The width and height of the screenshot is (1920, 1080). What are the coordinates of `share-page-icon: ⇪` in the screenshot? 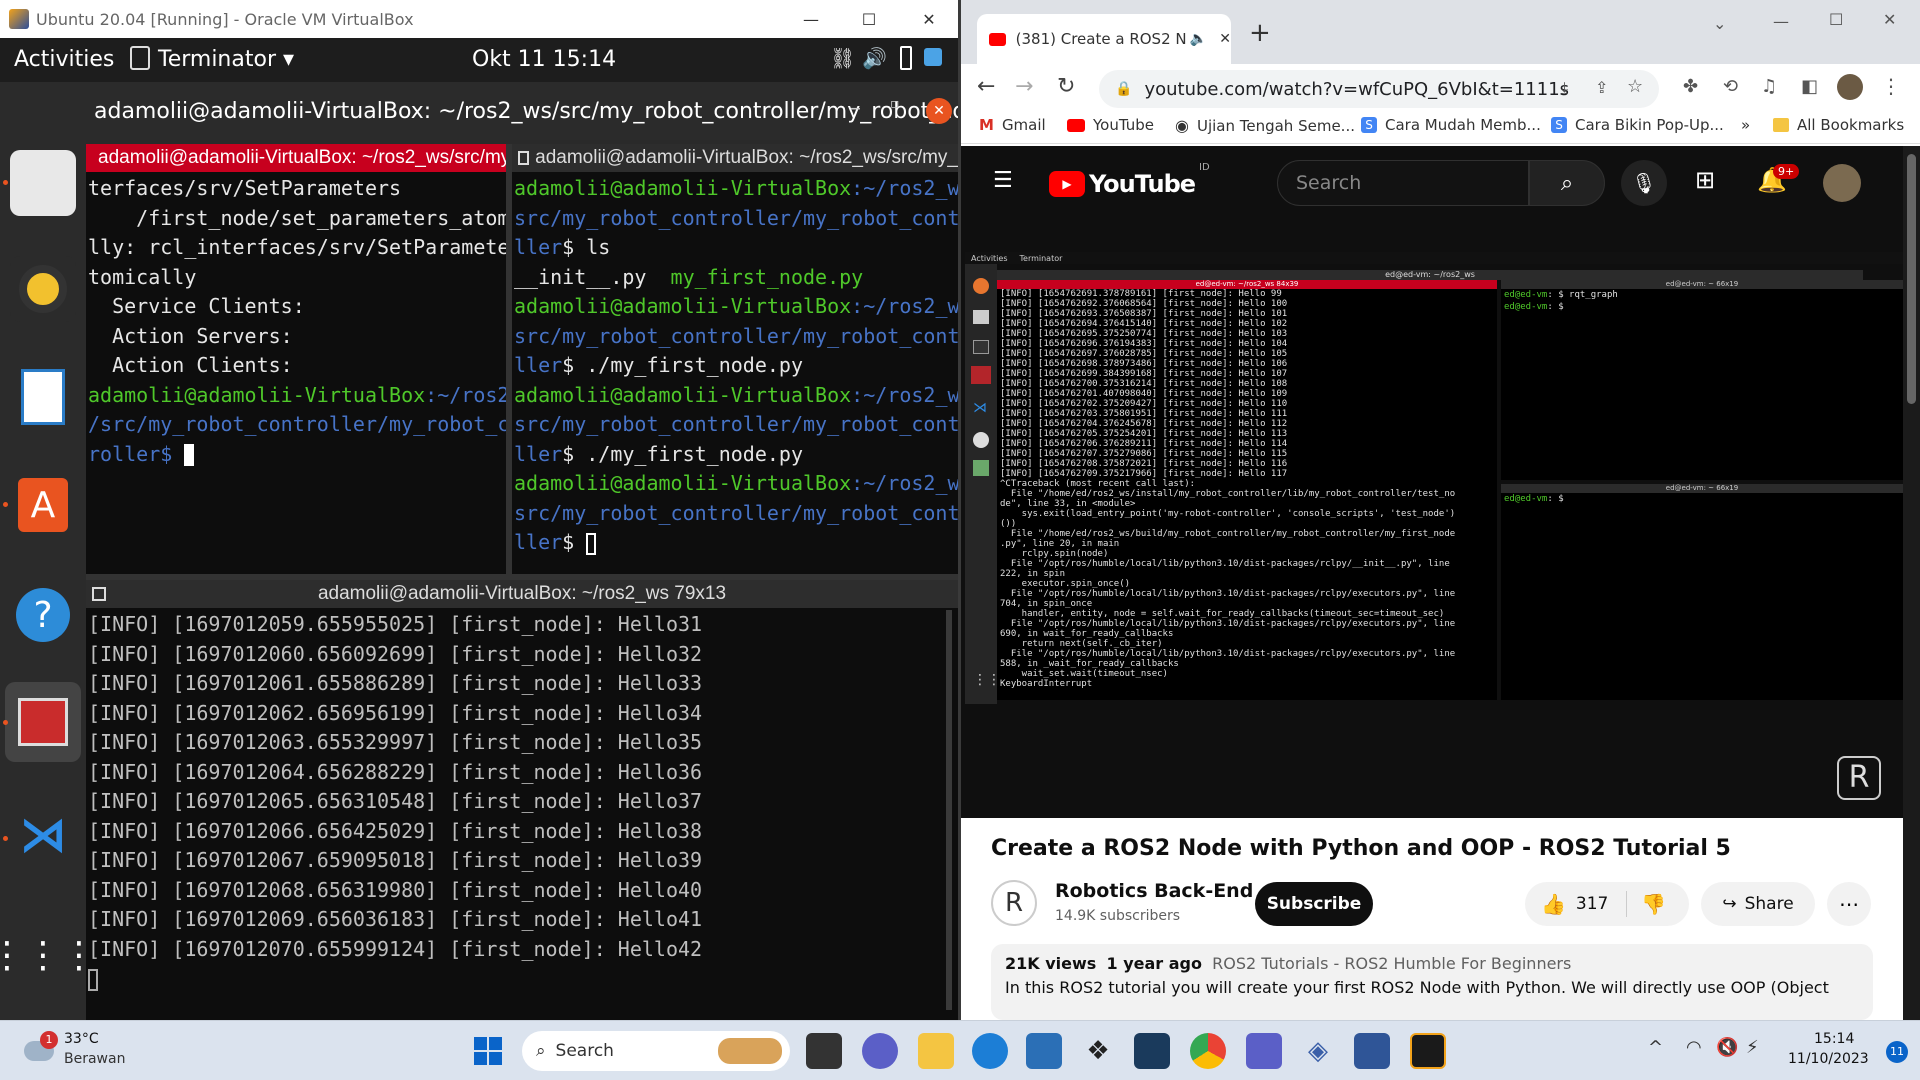 It's located at (1601, 87).